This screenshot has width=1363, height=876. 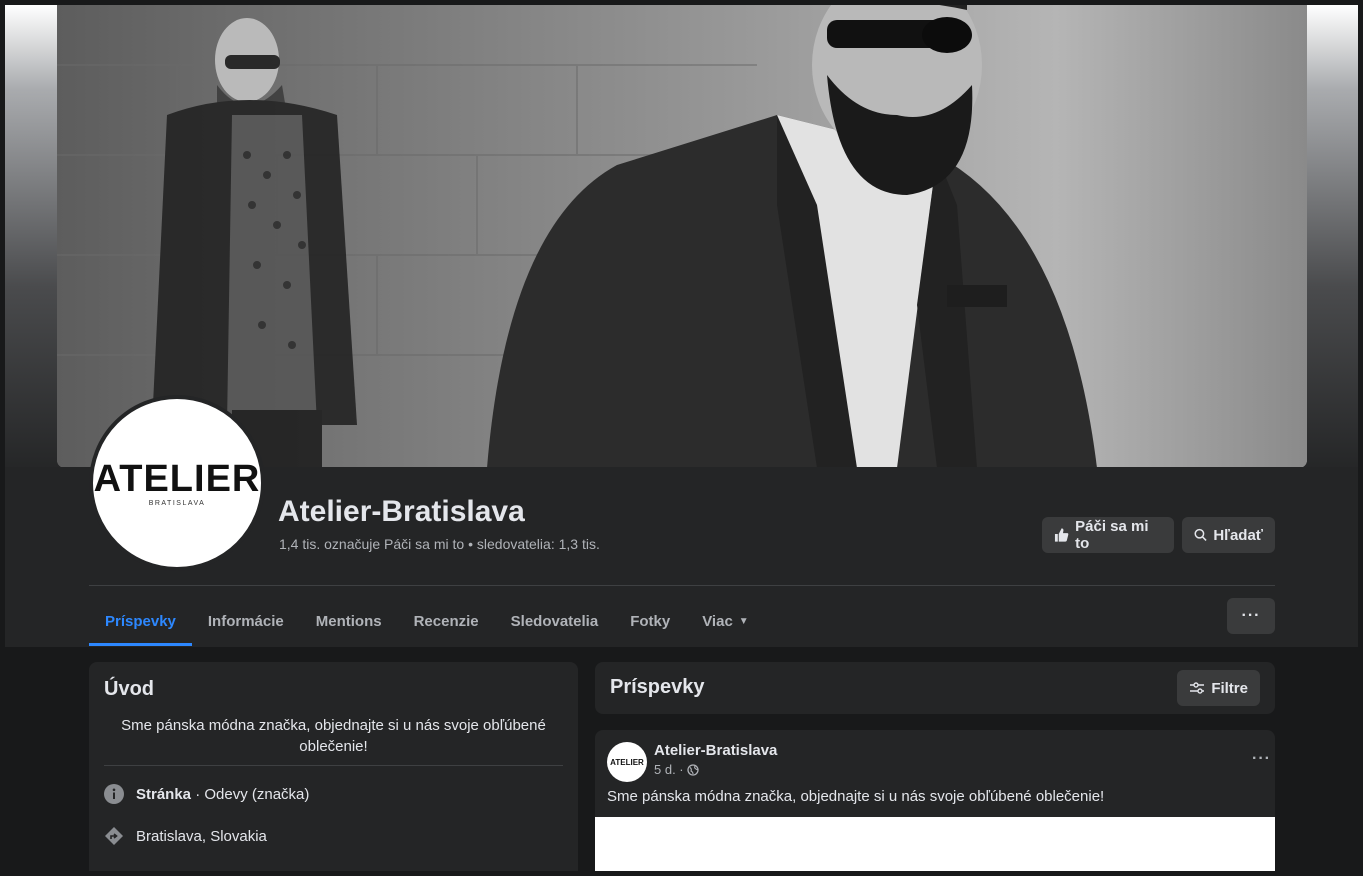 What do you see at coordinates (657, 687) in the screenshot?
I see `posts-title: Príspevky` at bounding box center [657, 687].